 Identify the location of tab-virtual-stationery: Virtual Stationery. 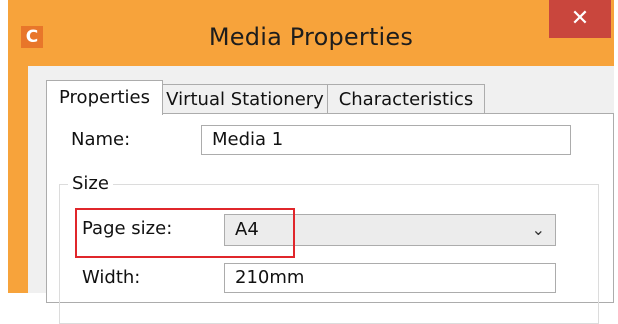
(245, 99).